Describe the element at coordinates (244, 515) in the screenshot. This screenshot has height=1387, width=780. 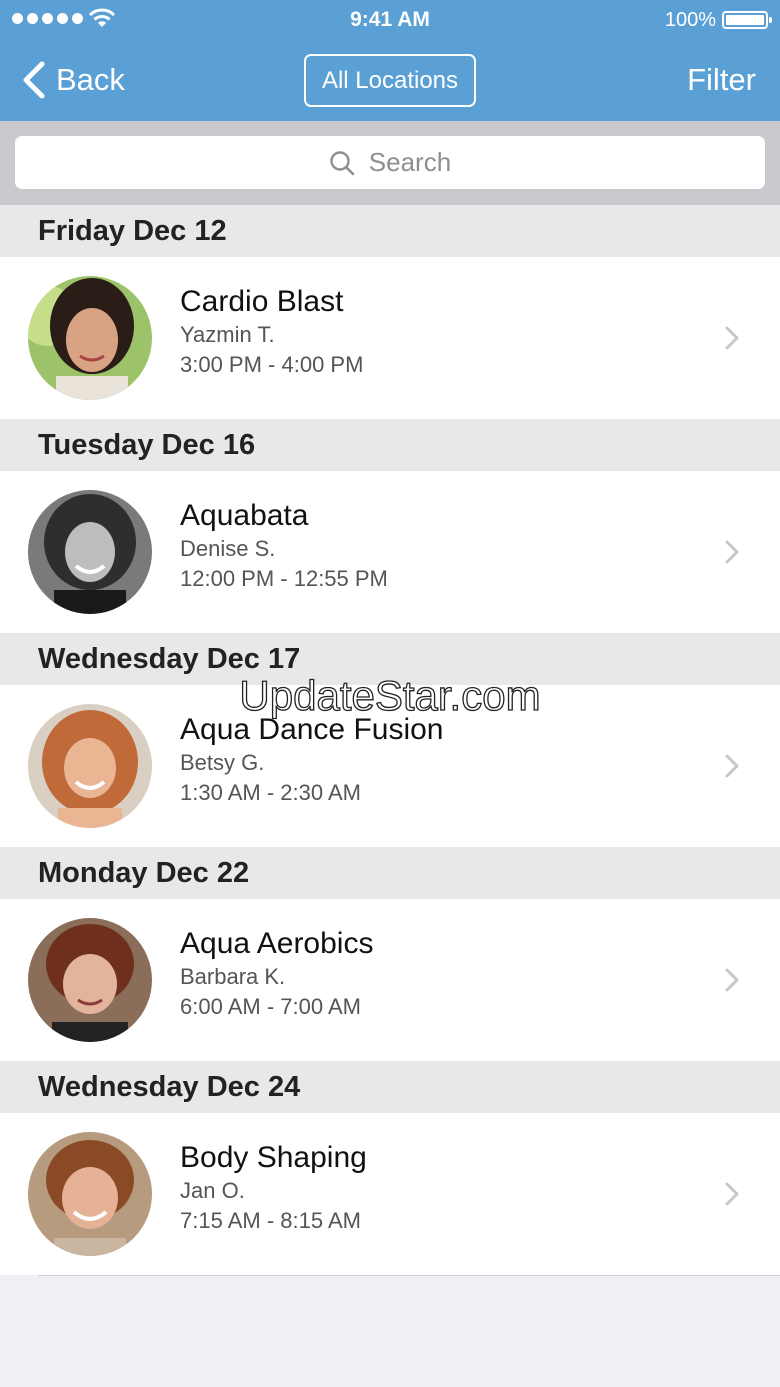
I see `class-name: Aquabata` at that location.